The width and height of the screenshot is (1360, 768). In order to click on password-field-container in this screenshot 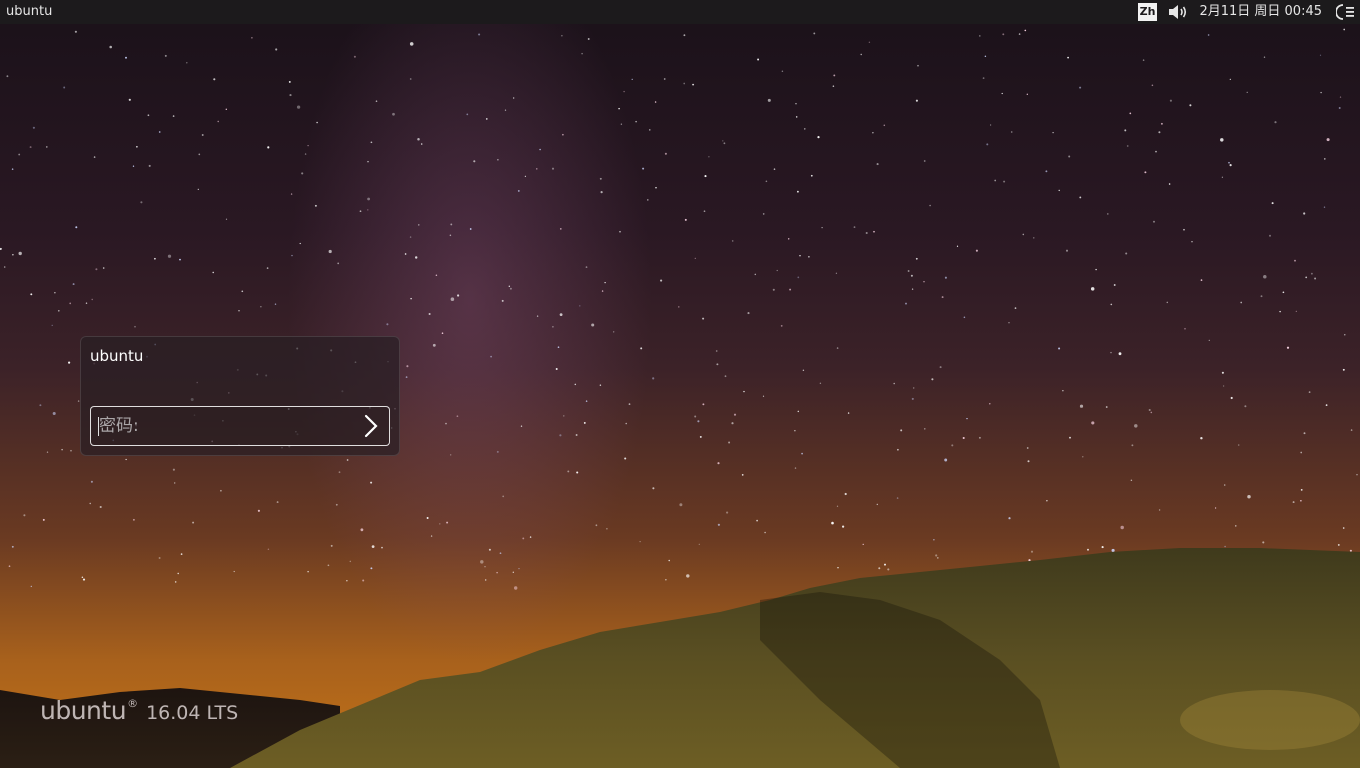, I will do `click(240, 426)`.